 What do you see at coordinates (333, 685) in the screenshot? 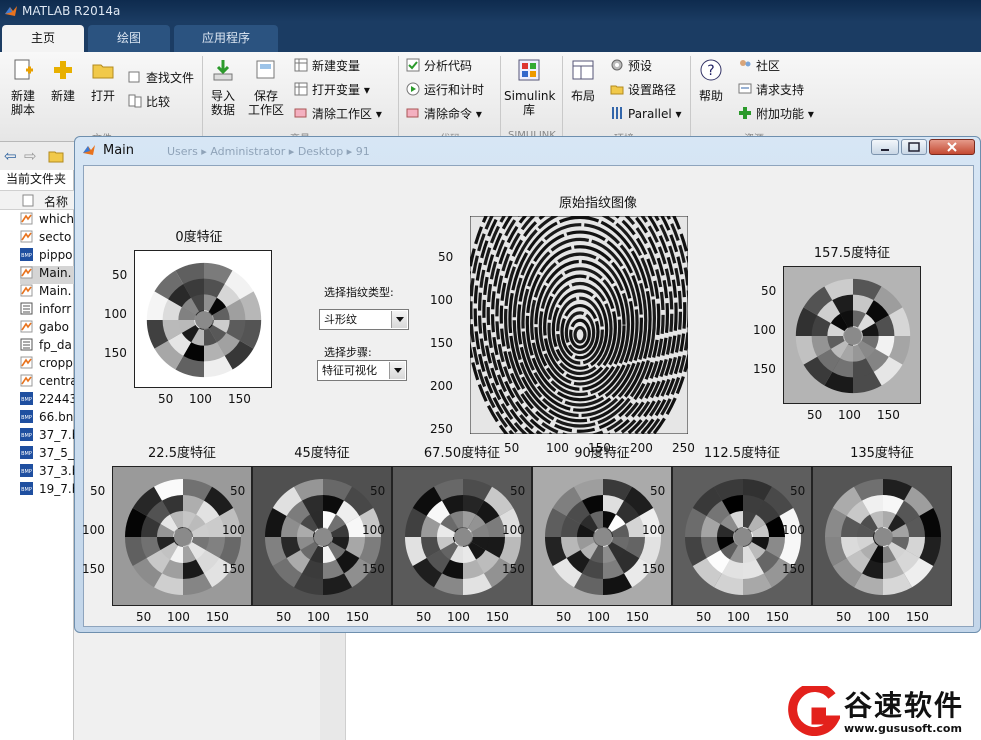
I see `editor-gutter` at bounding box center [333, 685].